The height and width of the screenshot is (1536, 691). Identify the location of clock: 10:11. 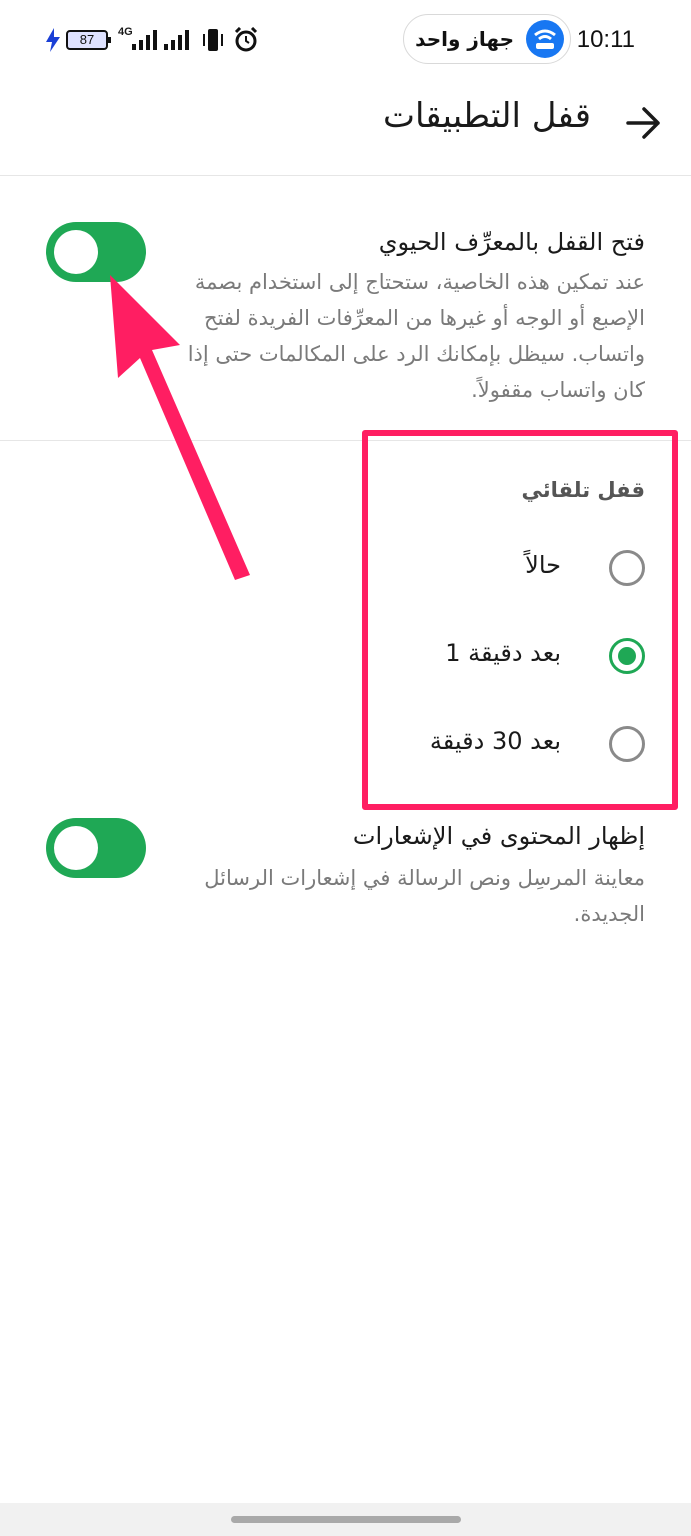
(605, 39).